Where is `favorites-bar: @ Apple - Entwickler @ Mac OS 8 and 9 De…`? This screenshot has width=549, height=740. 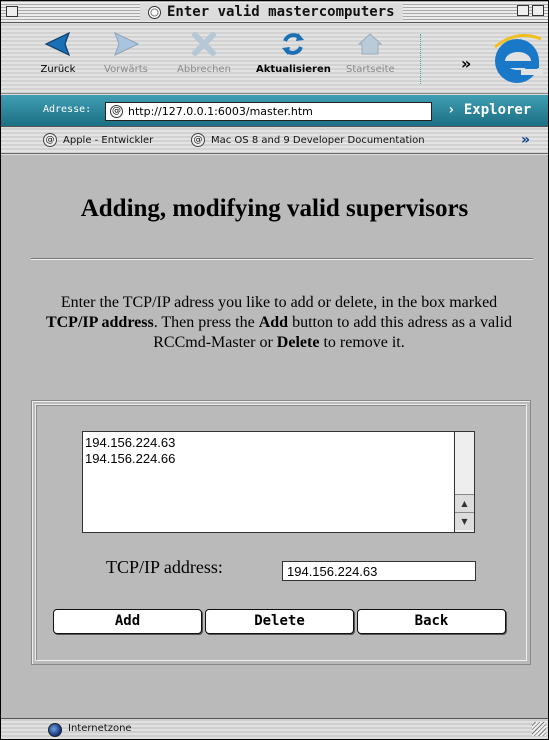
favorites-bar: @ Apple - Entwickler @ Mac OS 8 and 9 De… is located at coordinates (274, 141).